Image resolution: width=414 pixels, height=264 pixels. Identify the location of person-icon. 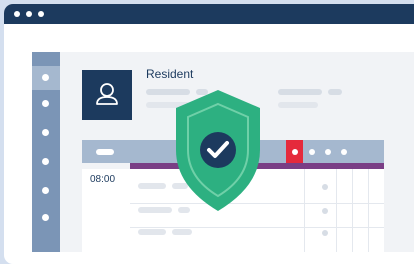
(107, 95).